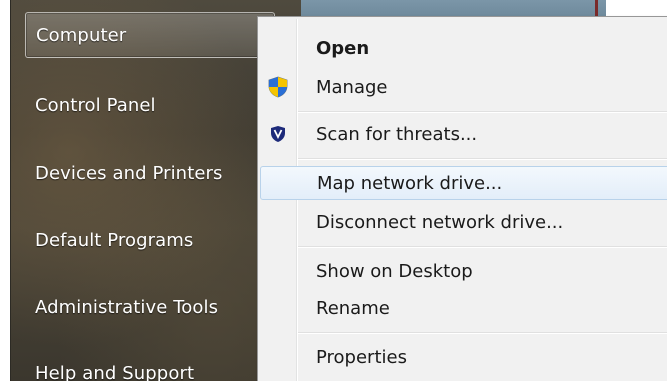 This screenshot has width=667, height=381. What do you see at coordinates (596, 8) in the screenshot?
I see `background-window-accent` at bounding box center [596, 8].